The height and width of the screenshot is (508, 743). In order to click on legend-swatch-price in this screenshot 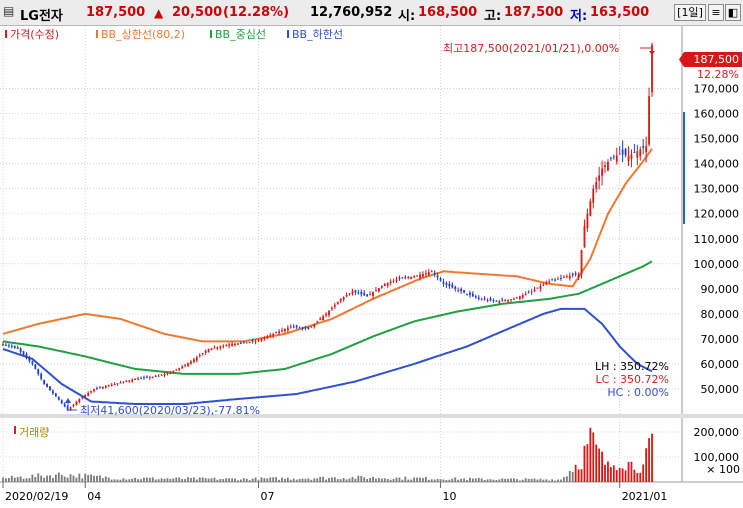, I will do `click(6, 34)`.